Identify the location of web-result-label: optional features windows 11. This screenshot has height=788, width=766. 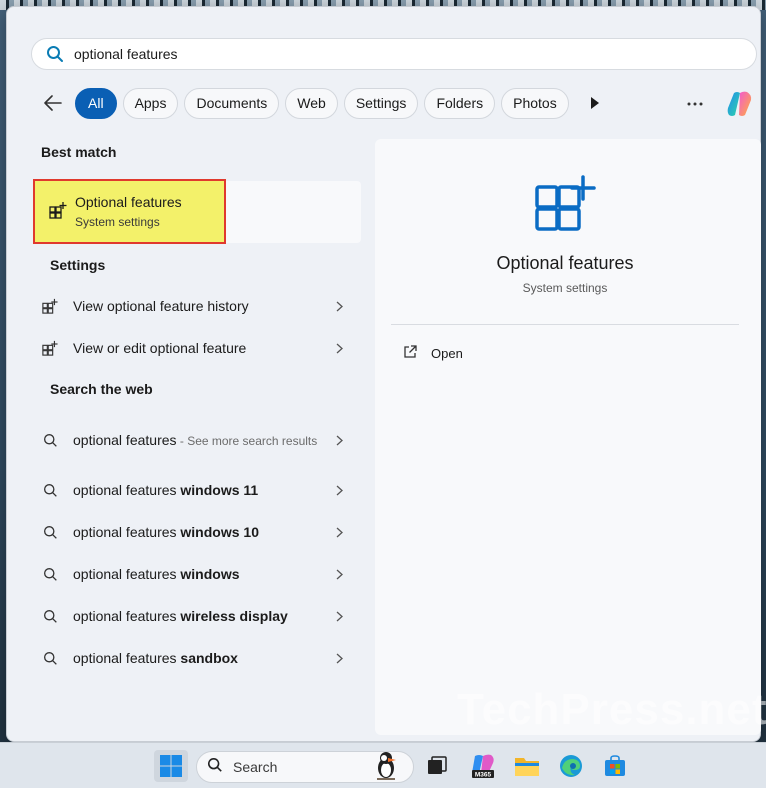
(166, 490).